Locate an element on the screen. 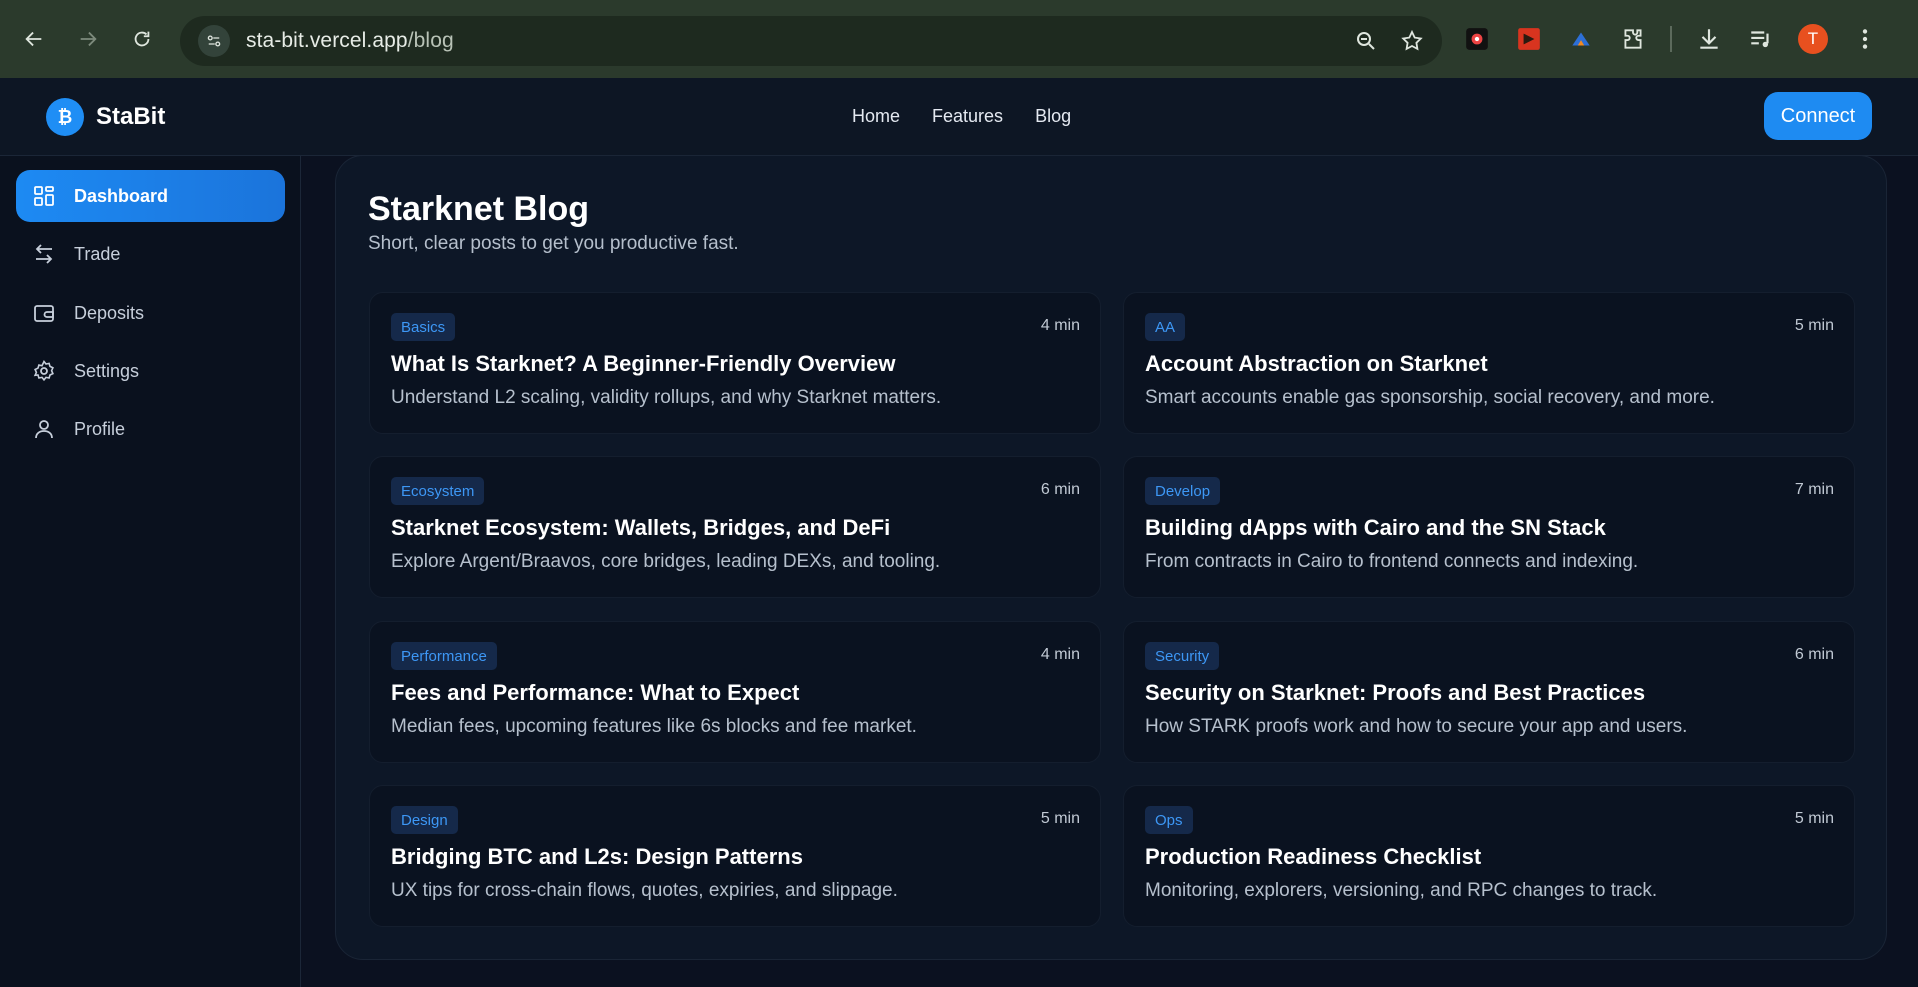  blog-card: Design 5 min Bridging BTC and L2s is located at coordinates (735, 856).